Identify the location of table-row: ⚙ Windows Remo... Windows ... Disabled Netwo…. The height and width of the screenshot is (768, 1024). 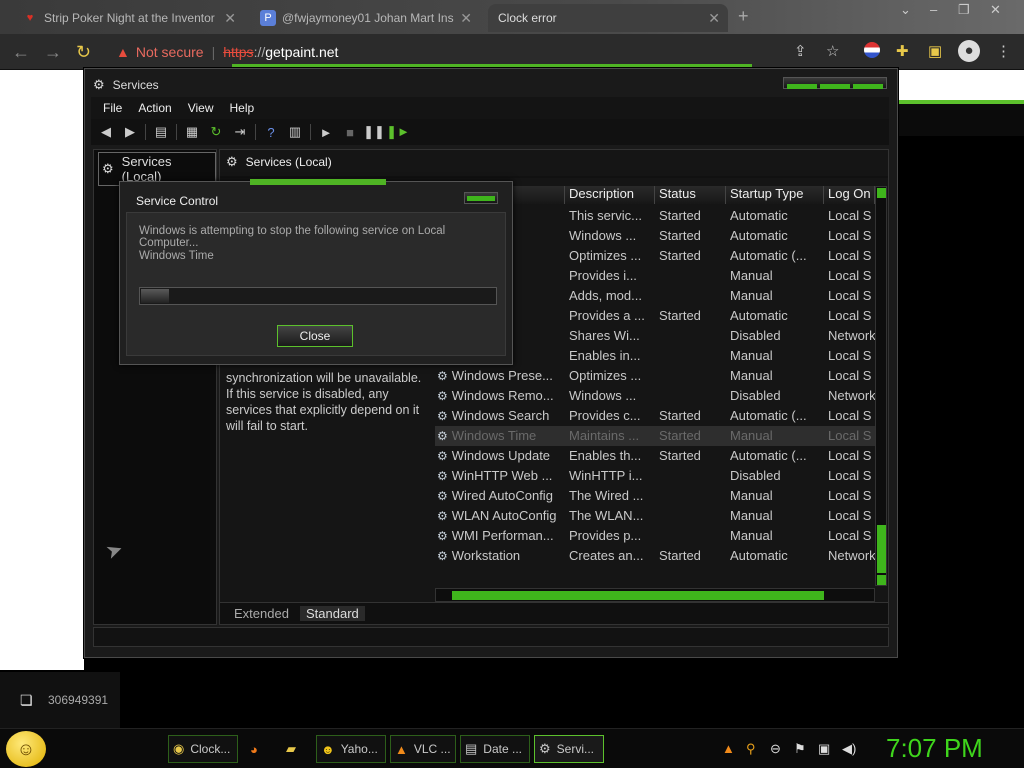
(655, 396).